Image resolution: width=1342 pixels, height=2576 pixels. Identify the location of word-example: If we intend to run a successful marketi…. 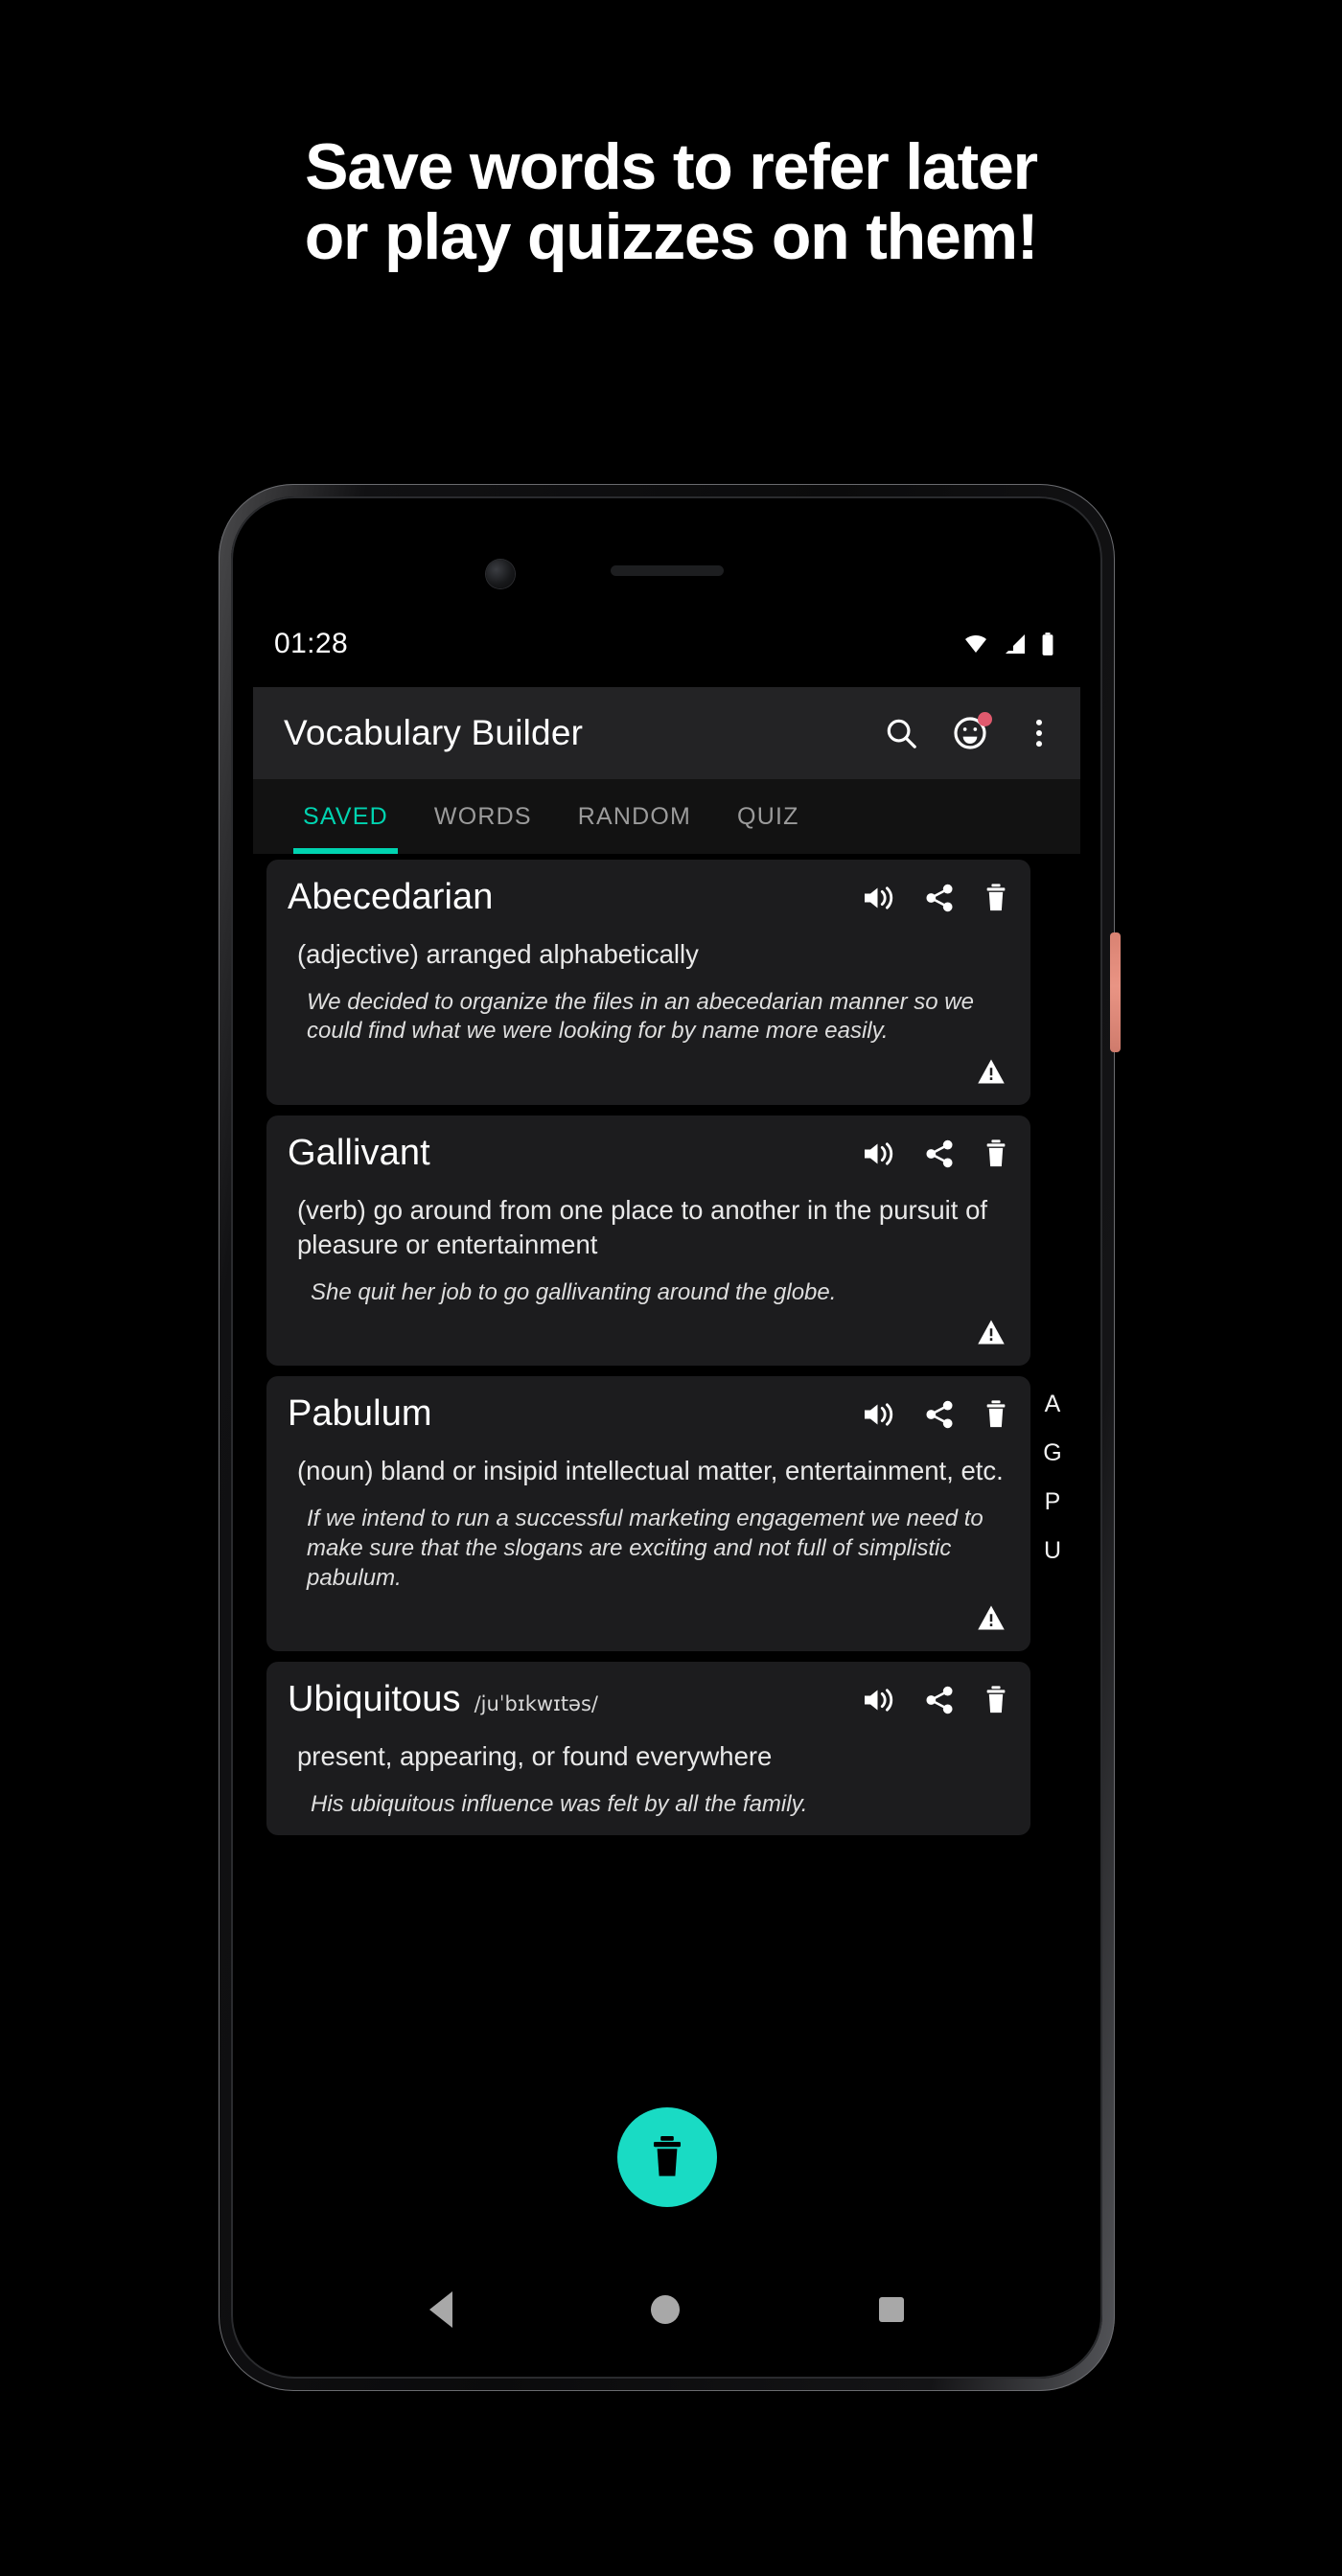
(645, 1548).